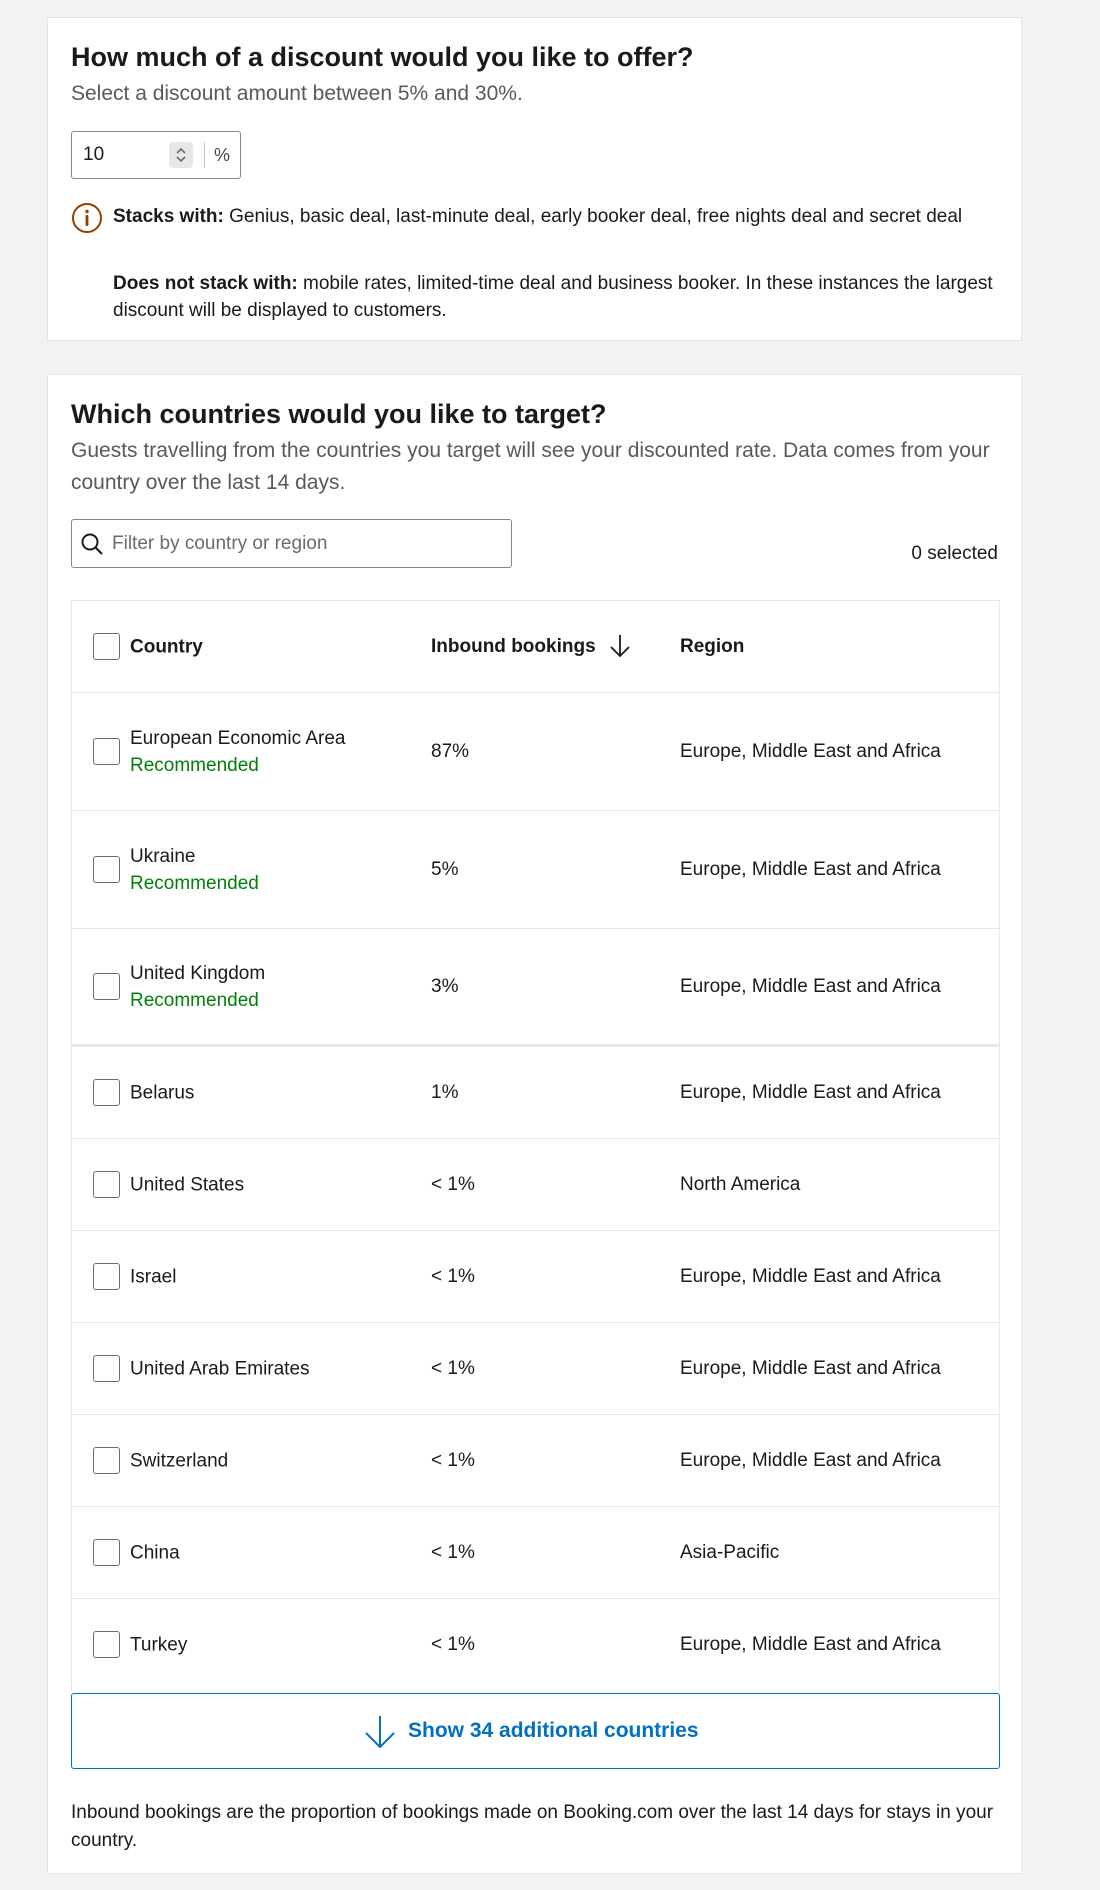  I want to click on search-icon, so click(92, 544).